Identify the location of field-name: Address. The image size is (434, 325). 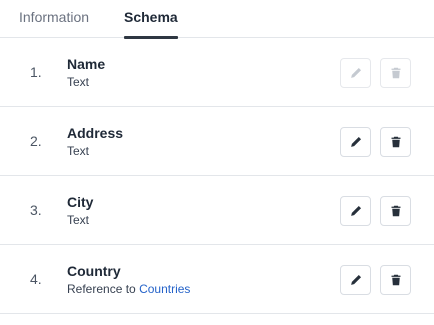
(95, 133).